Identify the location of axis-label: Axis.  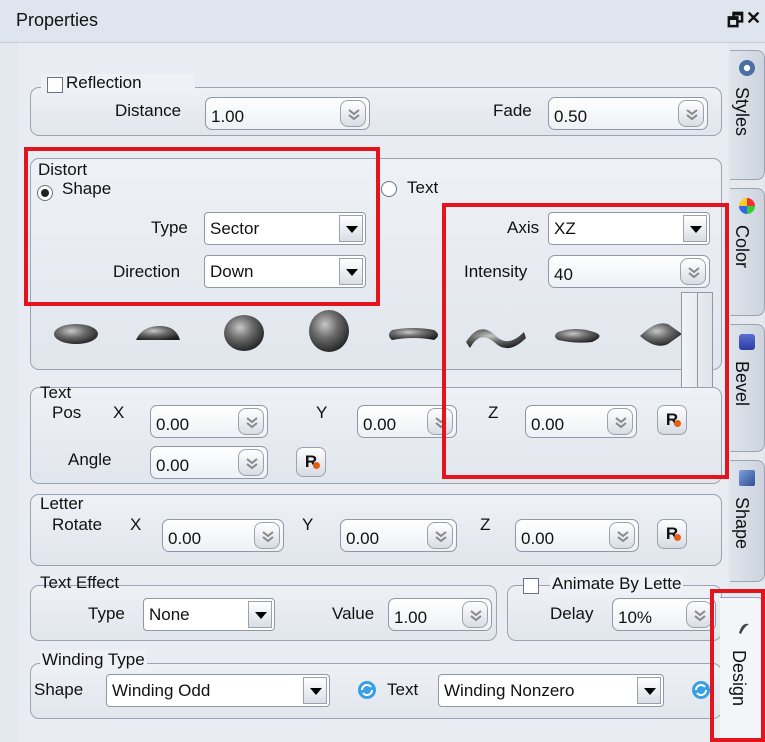
(523, 227).